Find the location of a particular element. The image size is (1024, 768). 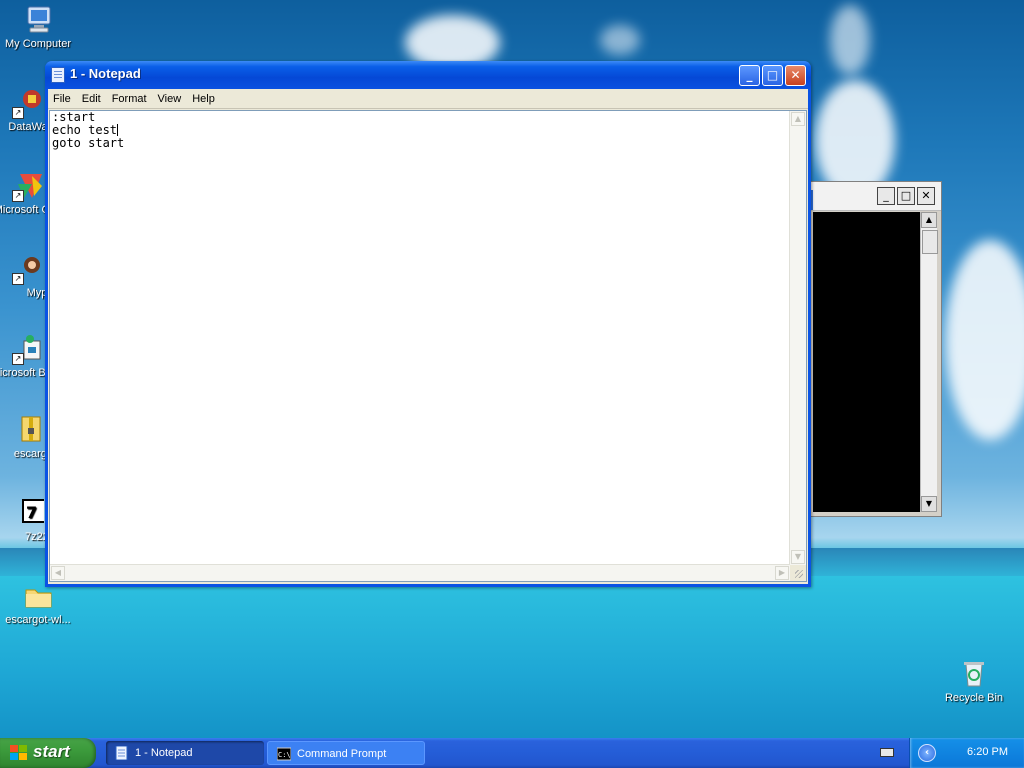

command-prompt-titlebar: _ □ ✕ is located at coordinates (875, 196).